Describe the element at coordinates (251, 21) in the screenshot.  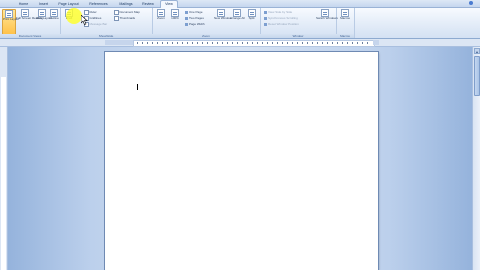
I see `split-button: Split` at that location.